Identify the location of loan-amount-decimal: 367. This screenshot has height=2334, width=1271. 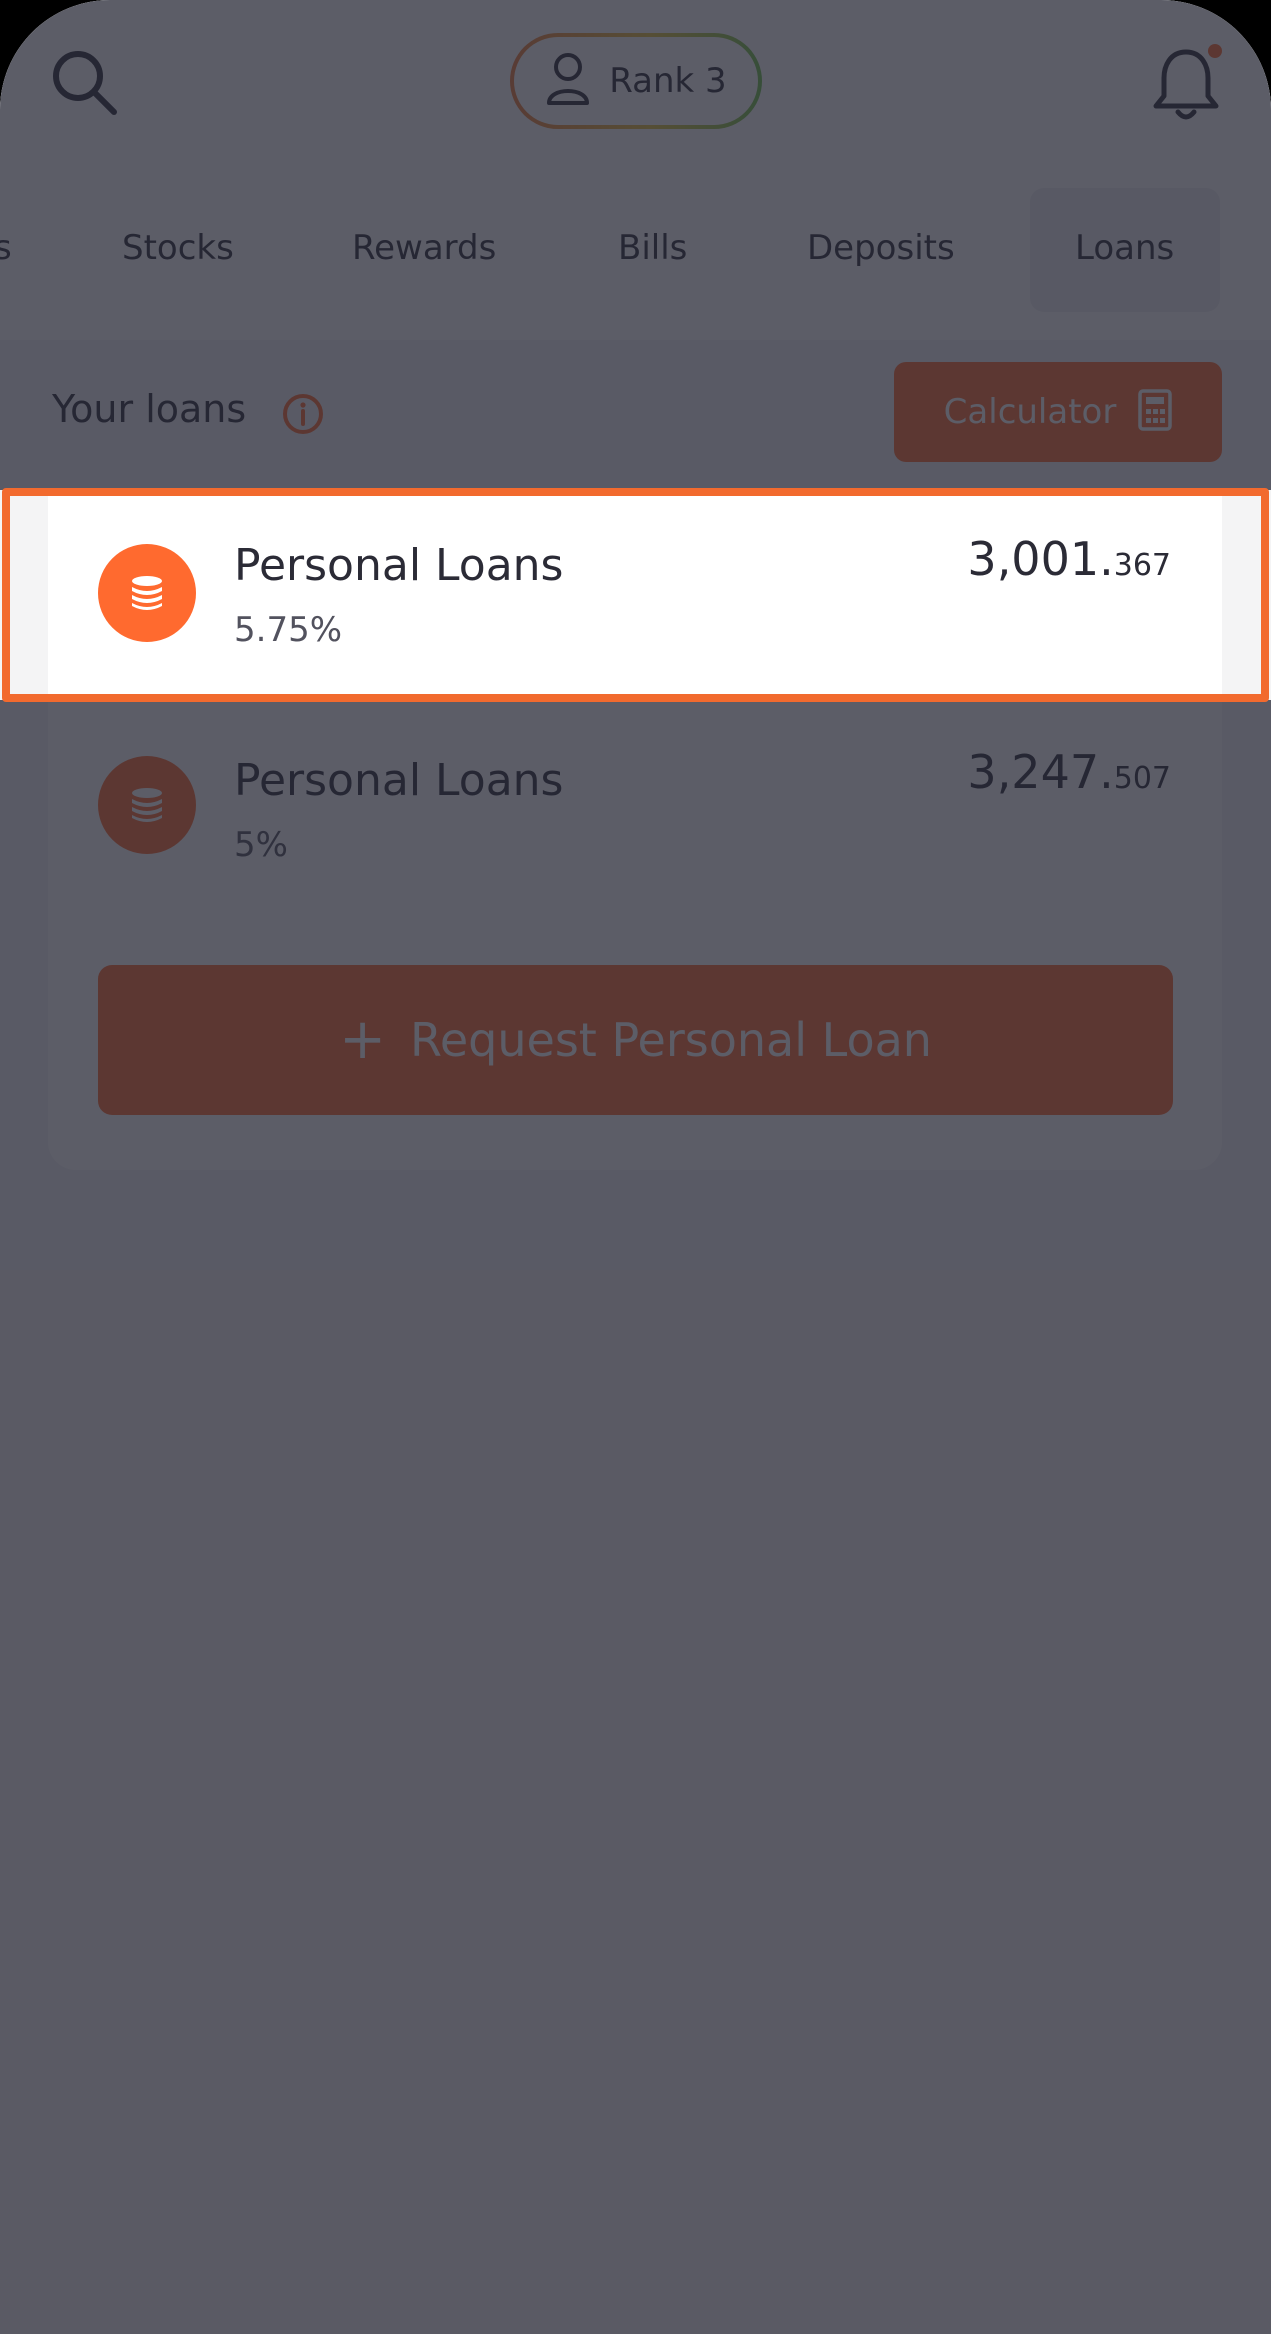
(1142, 565).